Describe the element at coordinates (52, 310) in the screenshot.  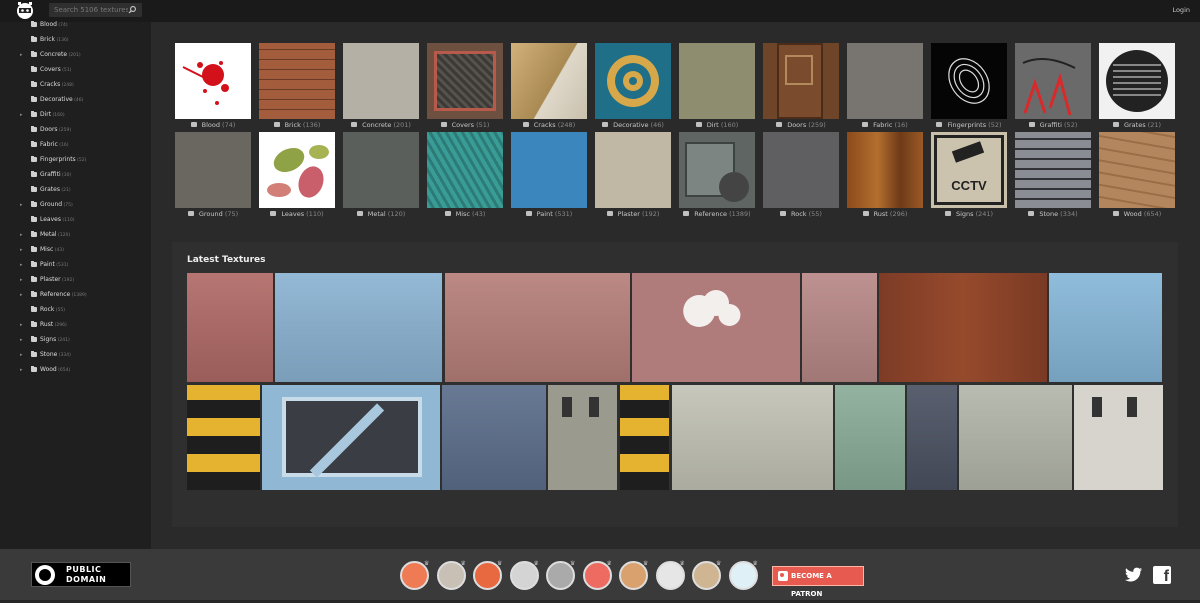
I see `sidebar-item-label: Rock (55)` at that location.